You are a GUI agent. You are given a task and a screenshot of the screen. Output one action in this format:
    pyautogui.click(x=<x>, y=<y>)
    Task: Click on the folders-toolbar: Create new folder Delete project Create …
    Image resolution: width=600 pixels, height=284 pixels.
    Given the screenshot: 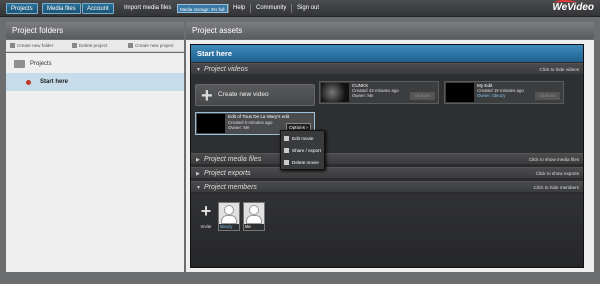 What is the action you would take?
    pyautogui.click(x=95, y=46)
    